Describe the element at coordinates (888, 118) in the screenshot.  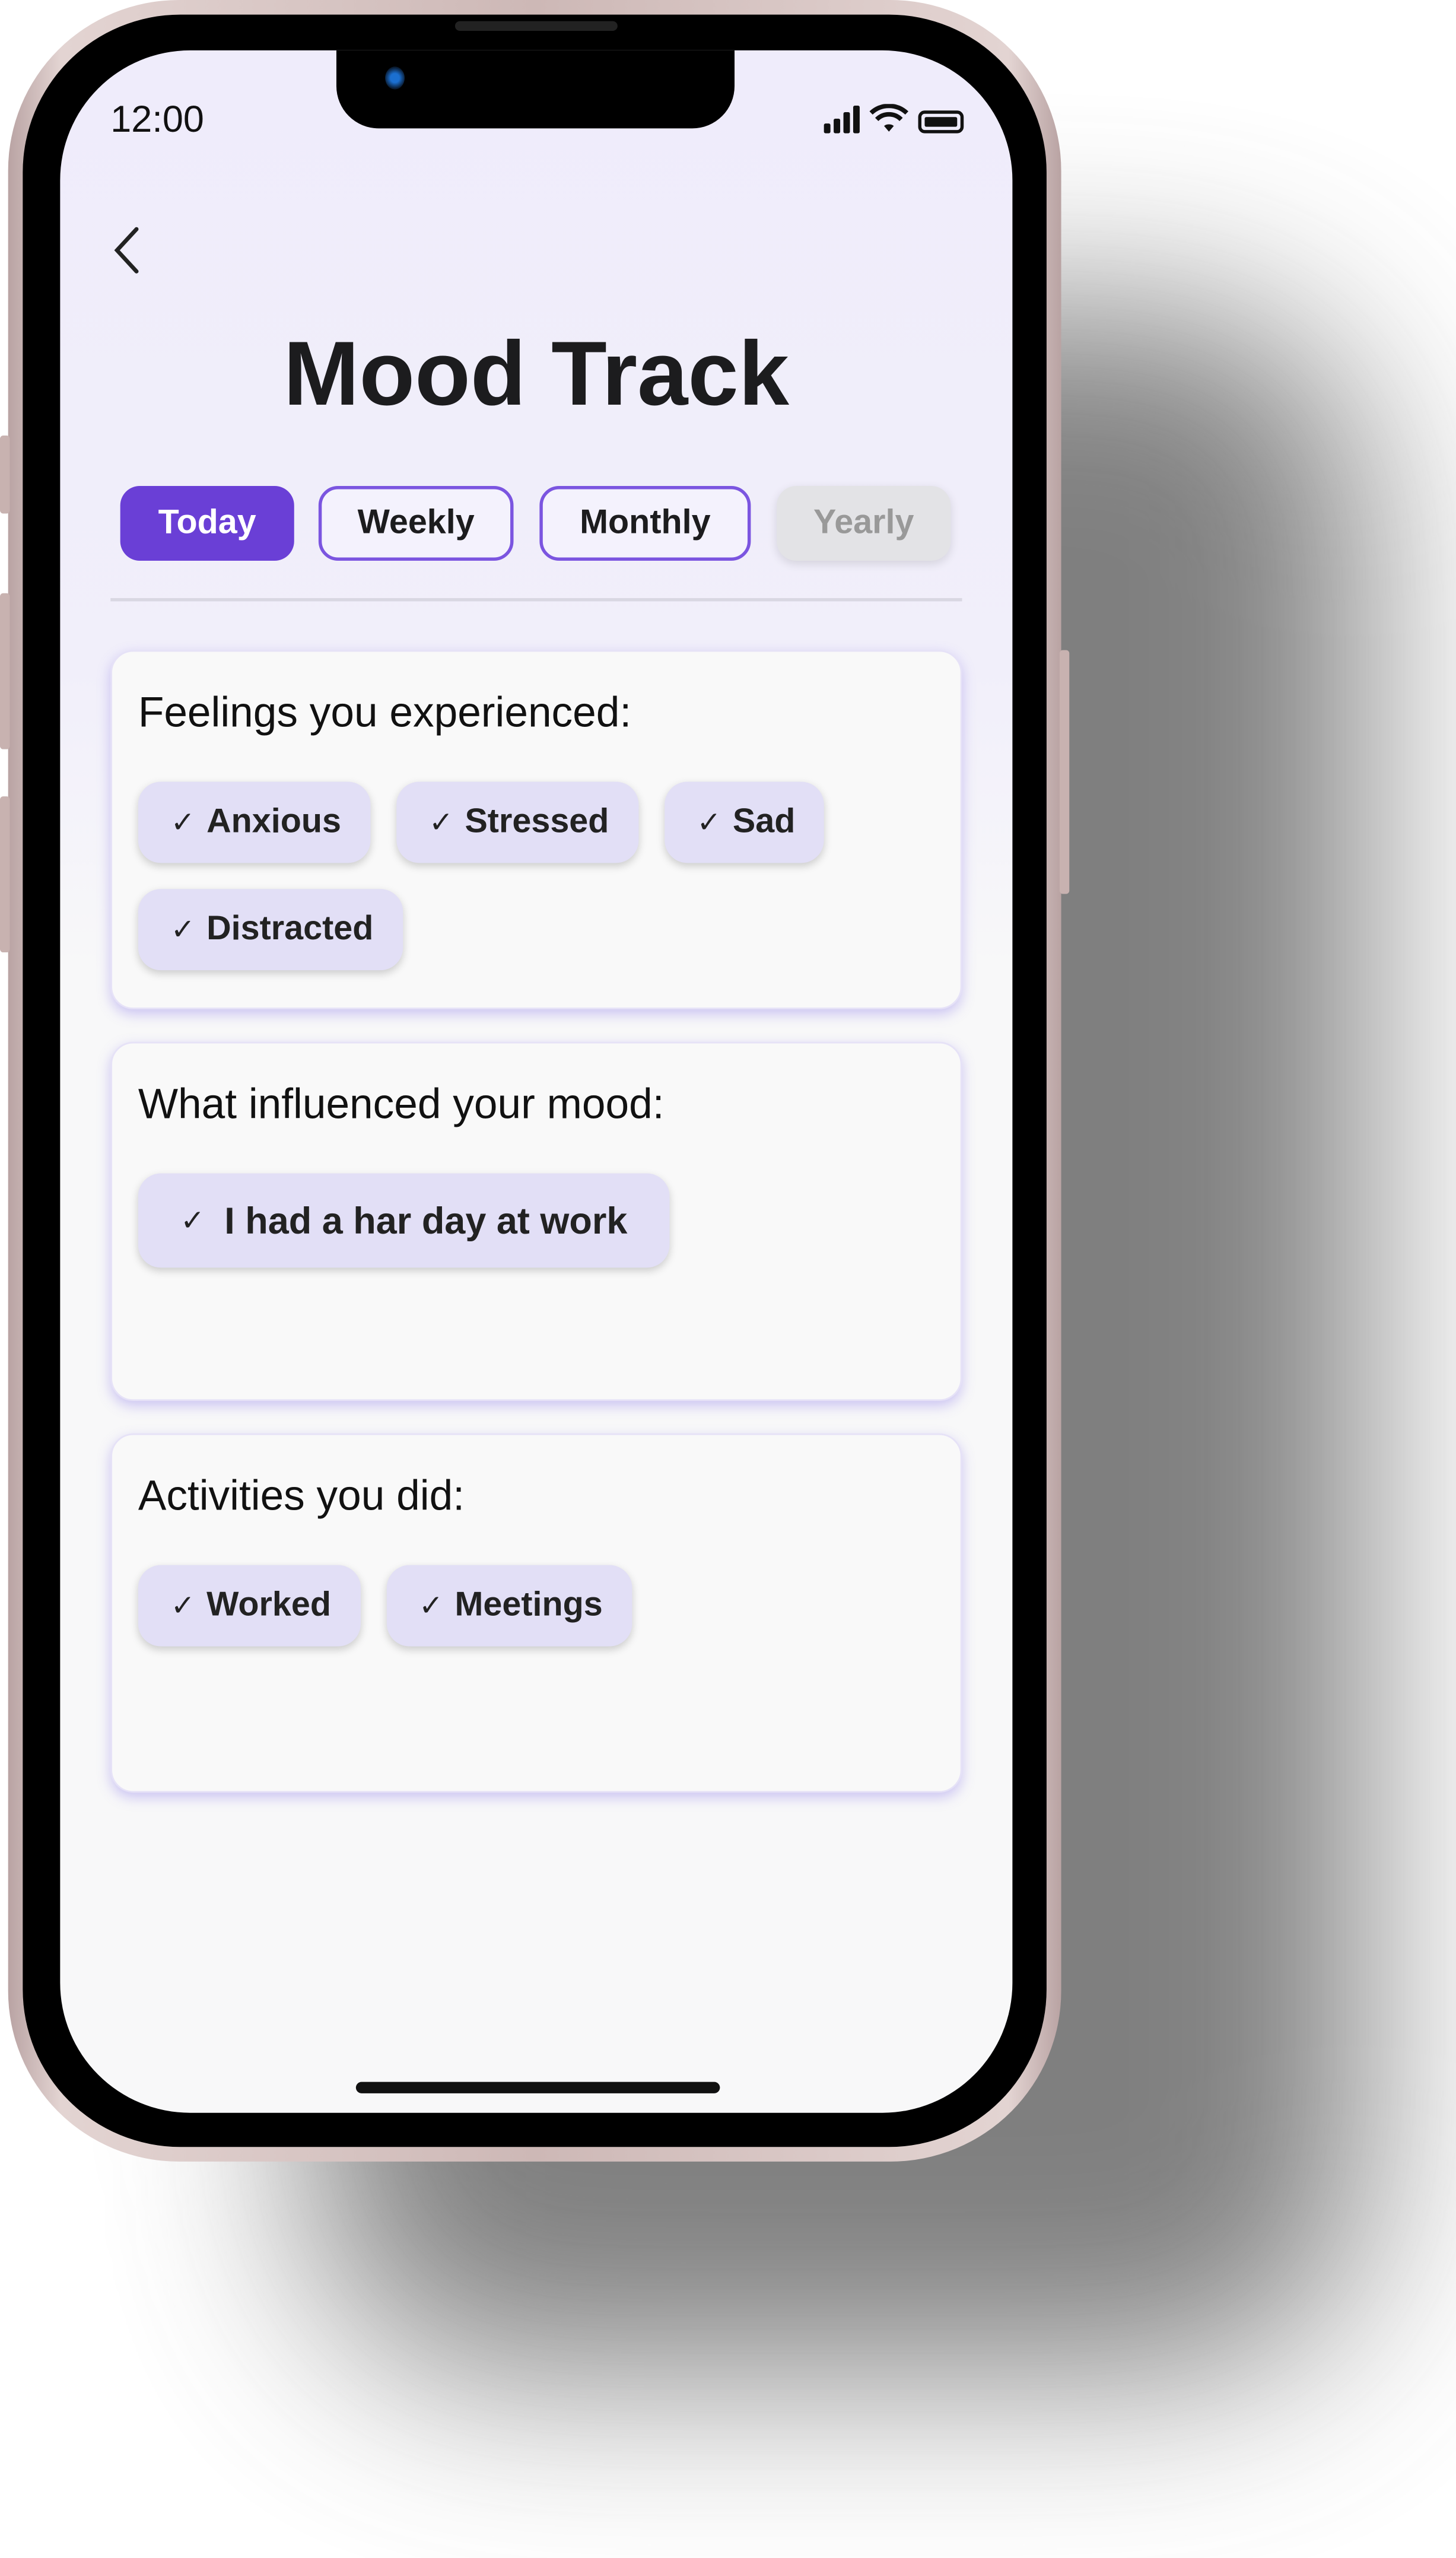
I see `wifi-icon` at that location.